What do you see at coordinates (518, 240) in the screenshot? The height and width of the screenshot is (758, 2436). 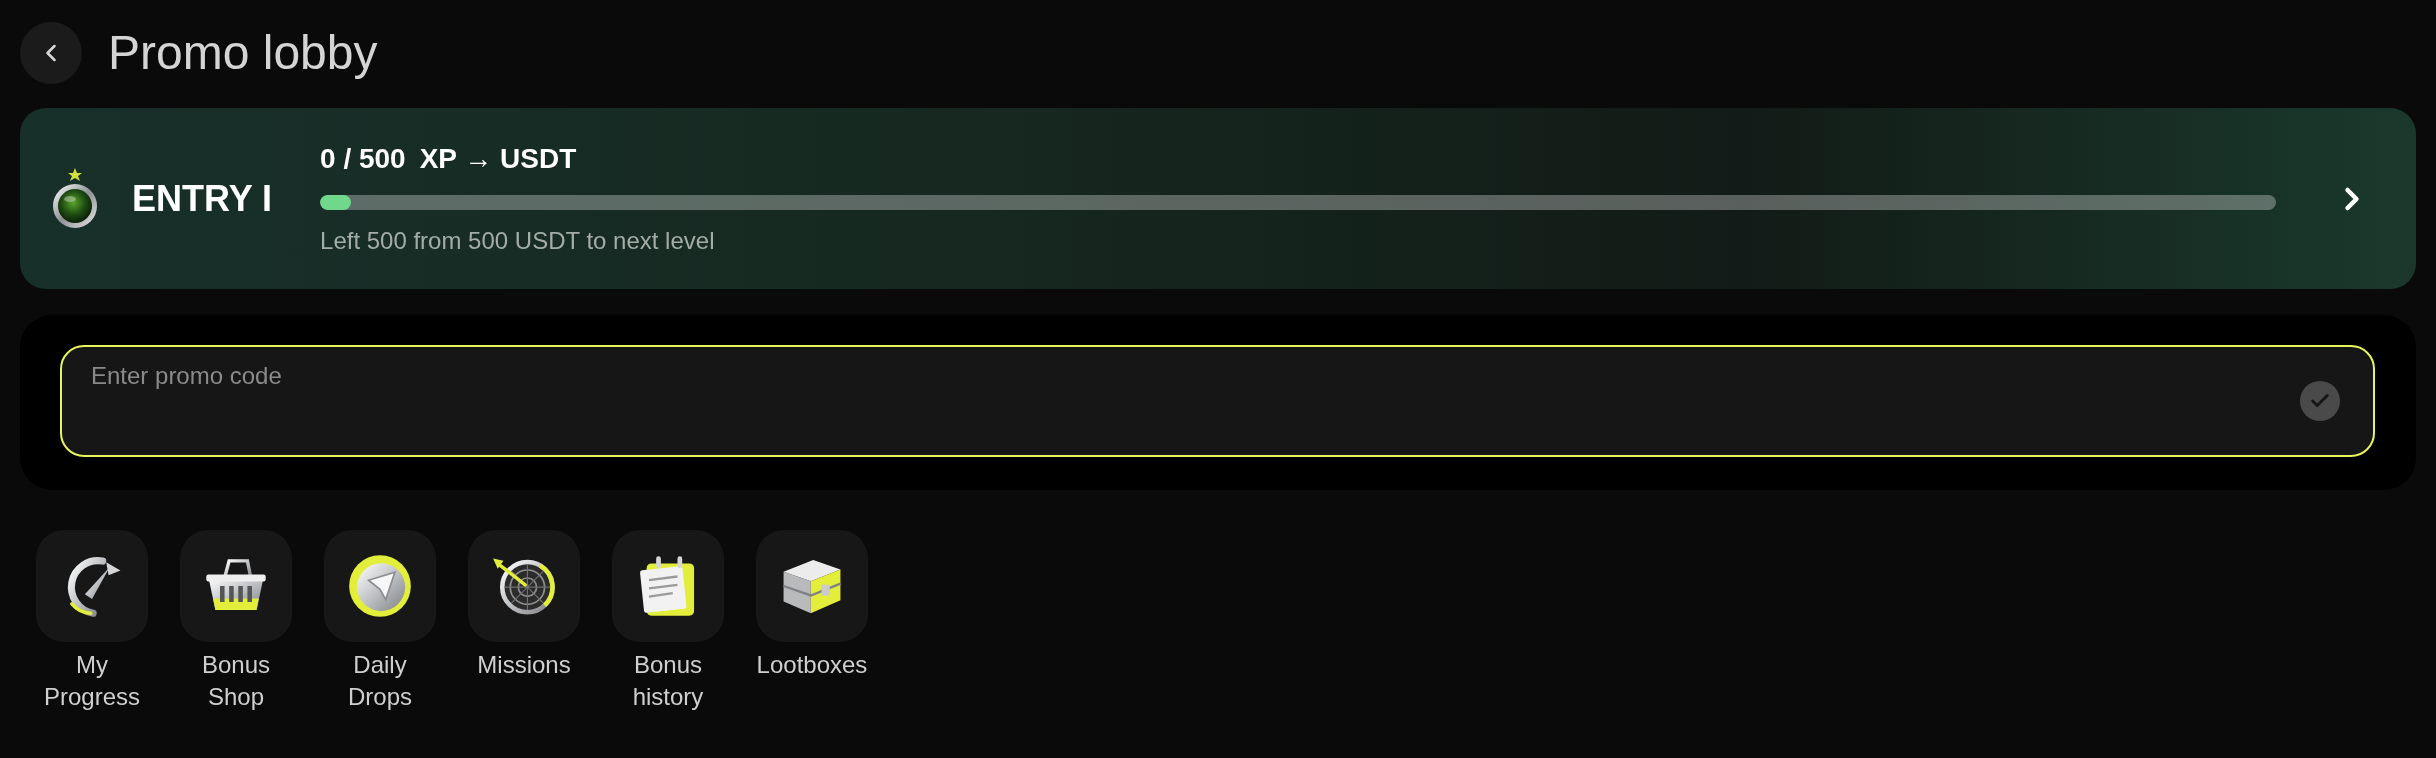 I see `remaining-text: Left 500 from 500 USDT to next level` at bounding box center [518, 240].